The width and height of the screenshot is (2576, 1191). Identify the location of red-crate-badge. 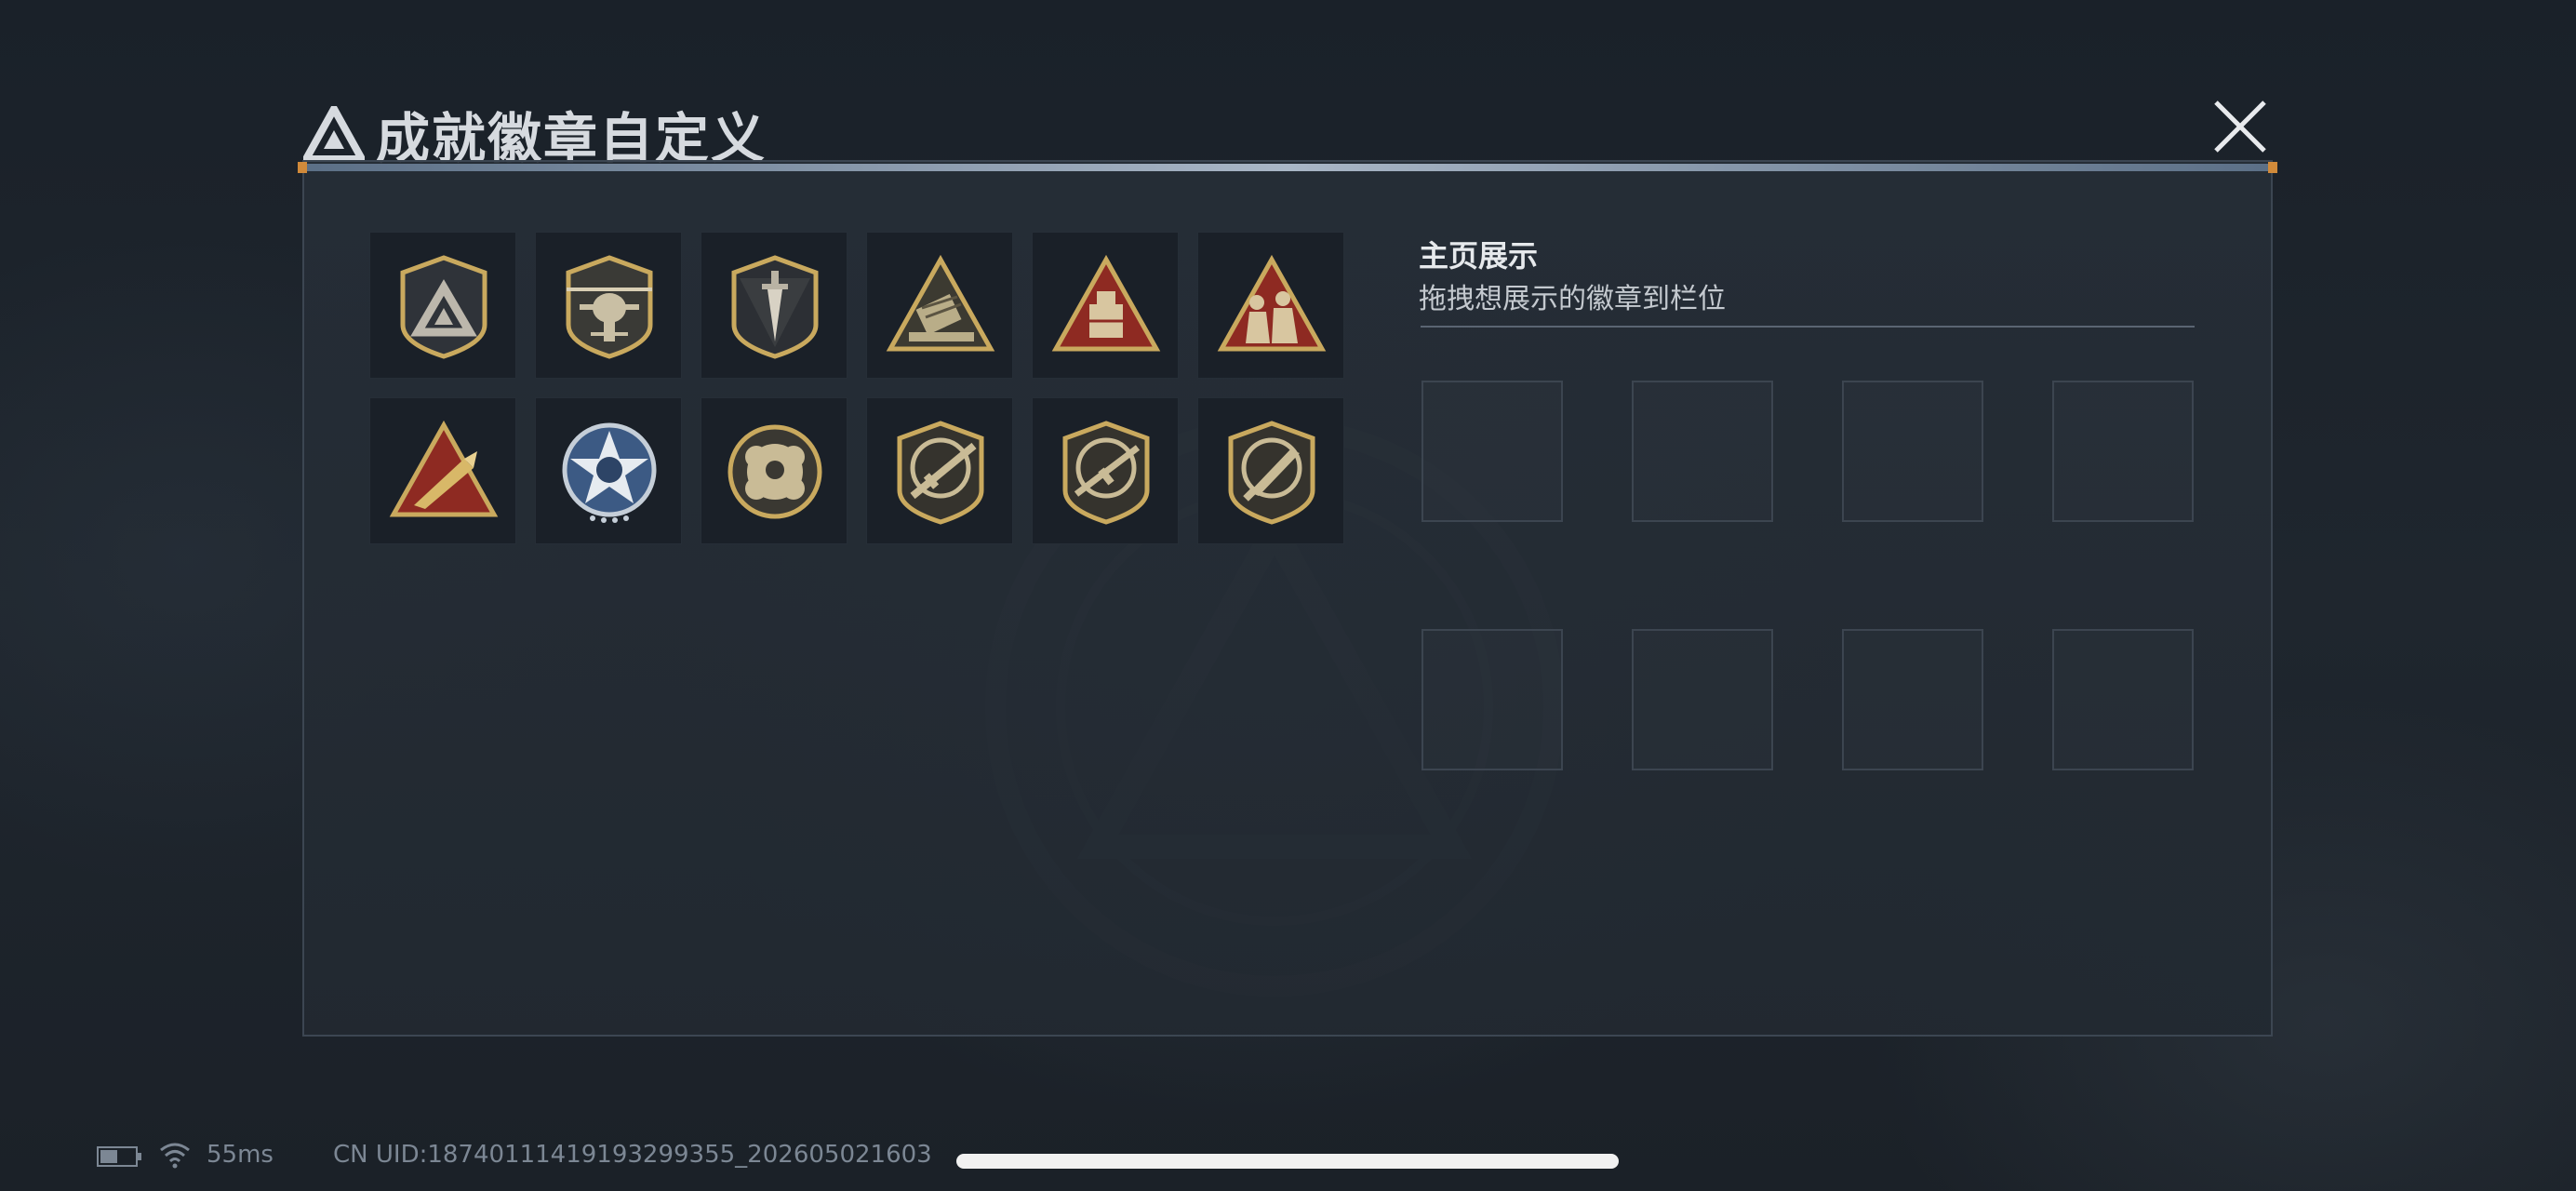
(1105, 305).